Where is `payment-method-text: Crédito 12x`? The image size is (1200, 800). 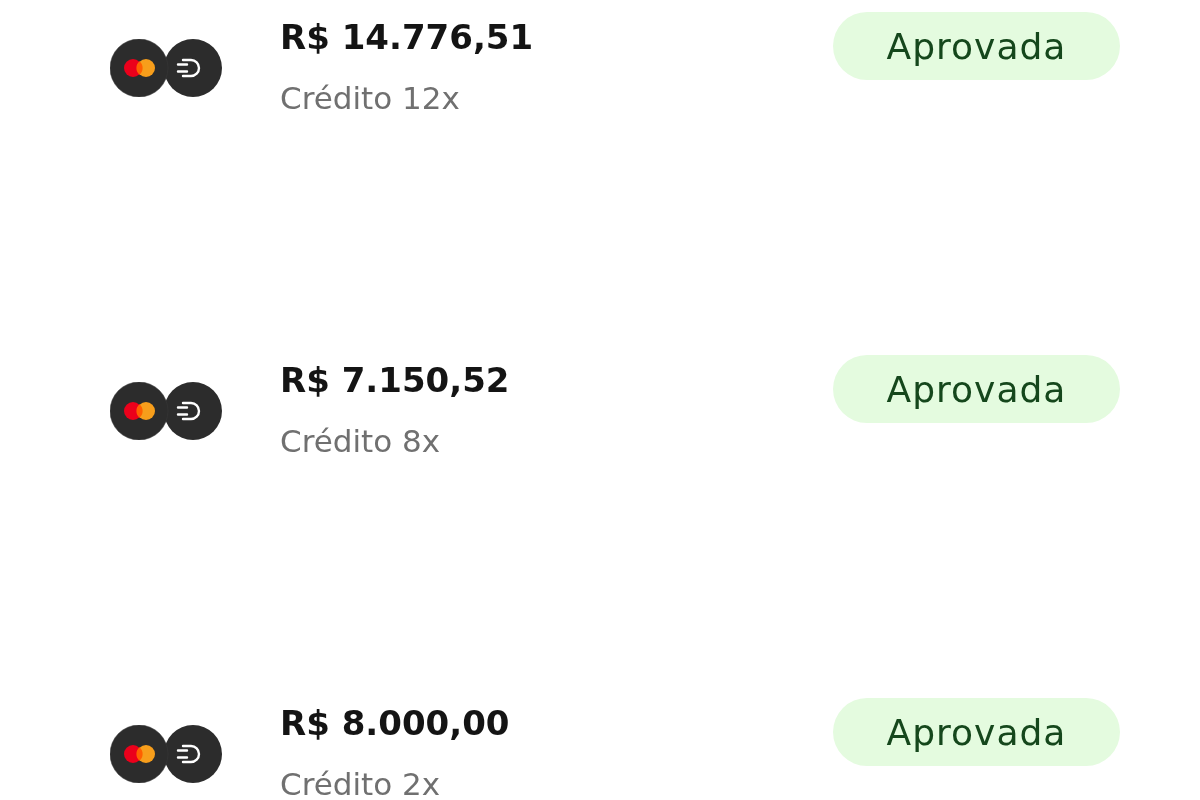 payment-method-text: Crédito 12x is located at coordinates (370, 98).